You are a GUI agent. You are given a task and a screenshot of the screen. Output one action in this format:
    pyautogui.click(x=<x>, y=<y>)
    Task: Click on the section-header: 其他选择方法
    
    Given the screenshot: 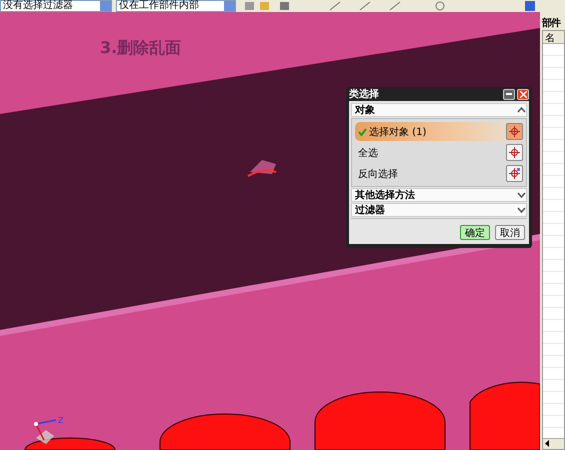 What is the action you would take?
    pyautogui.click(x=439, y=195)
    